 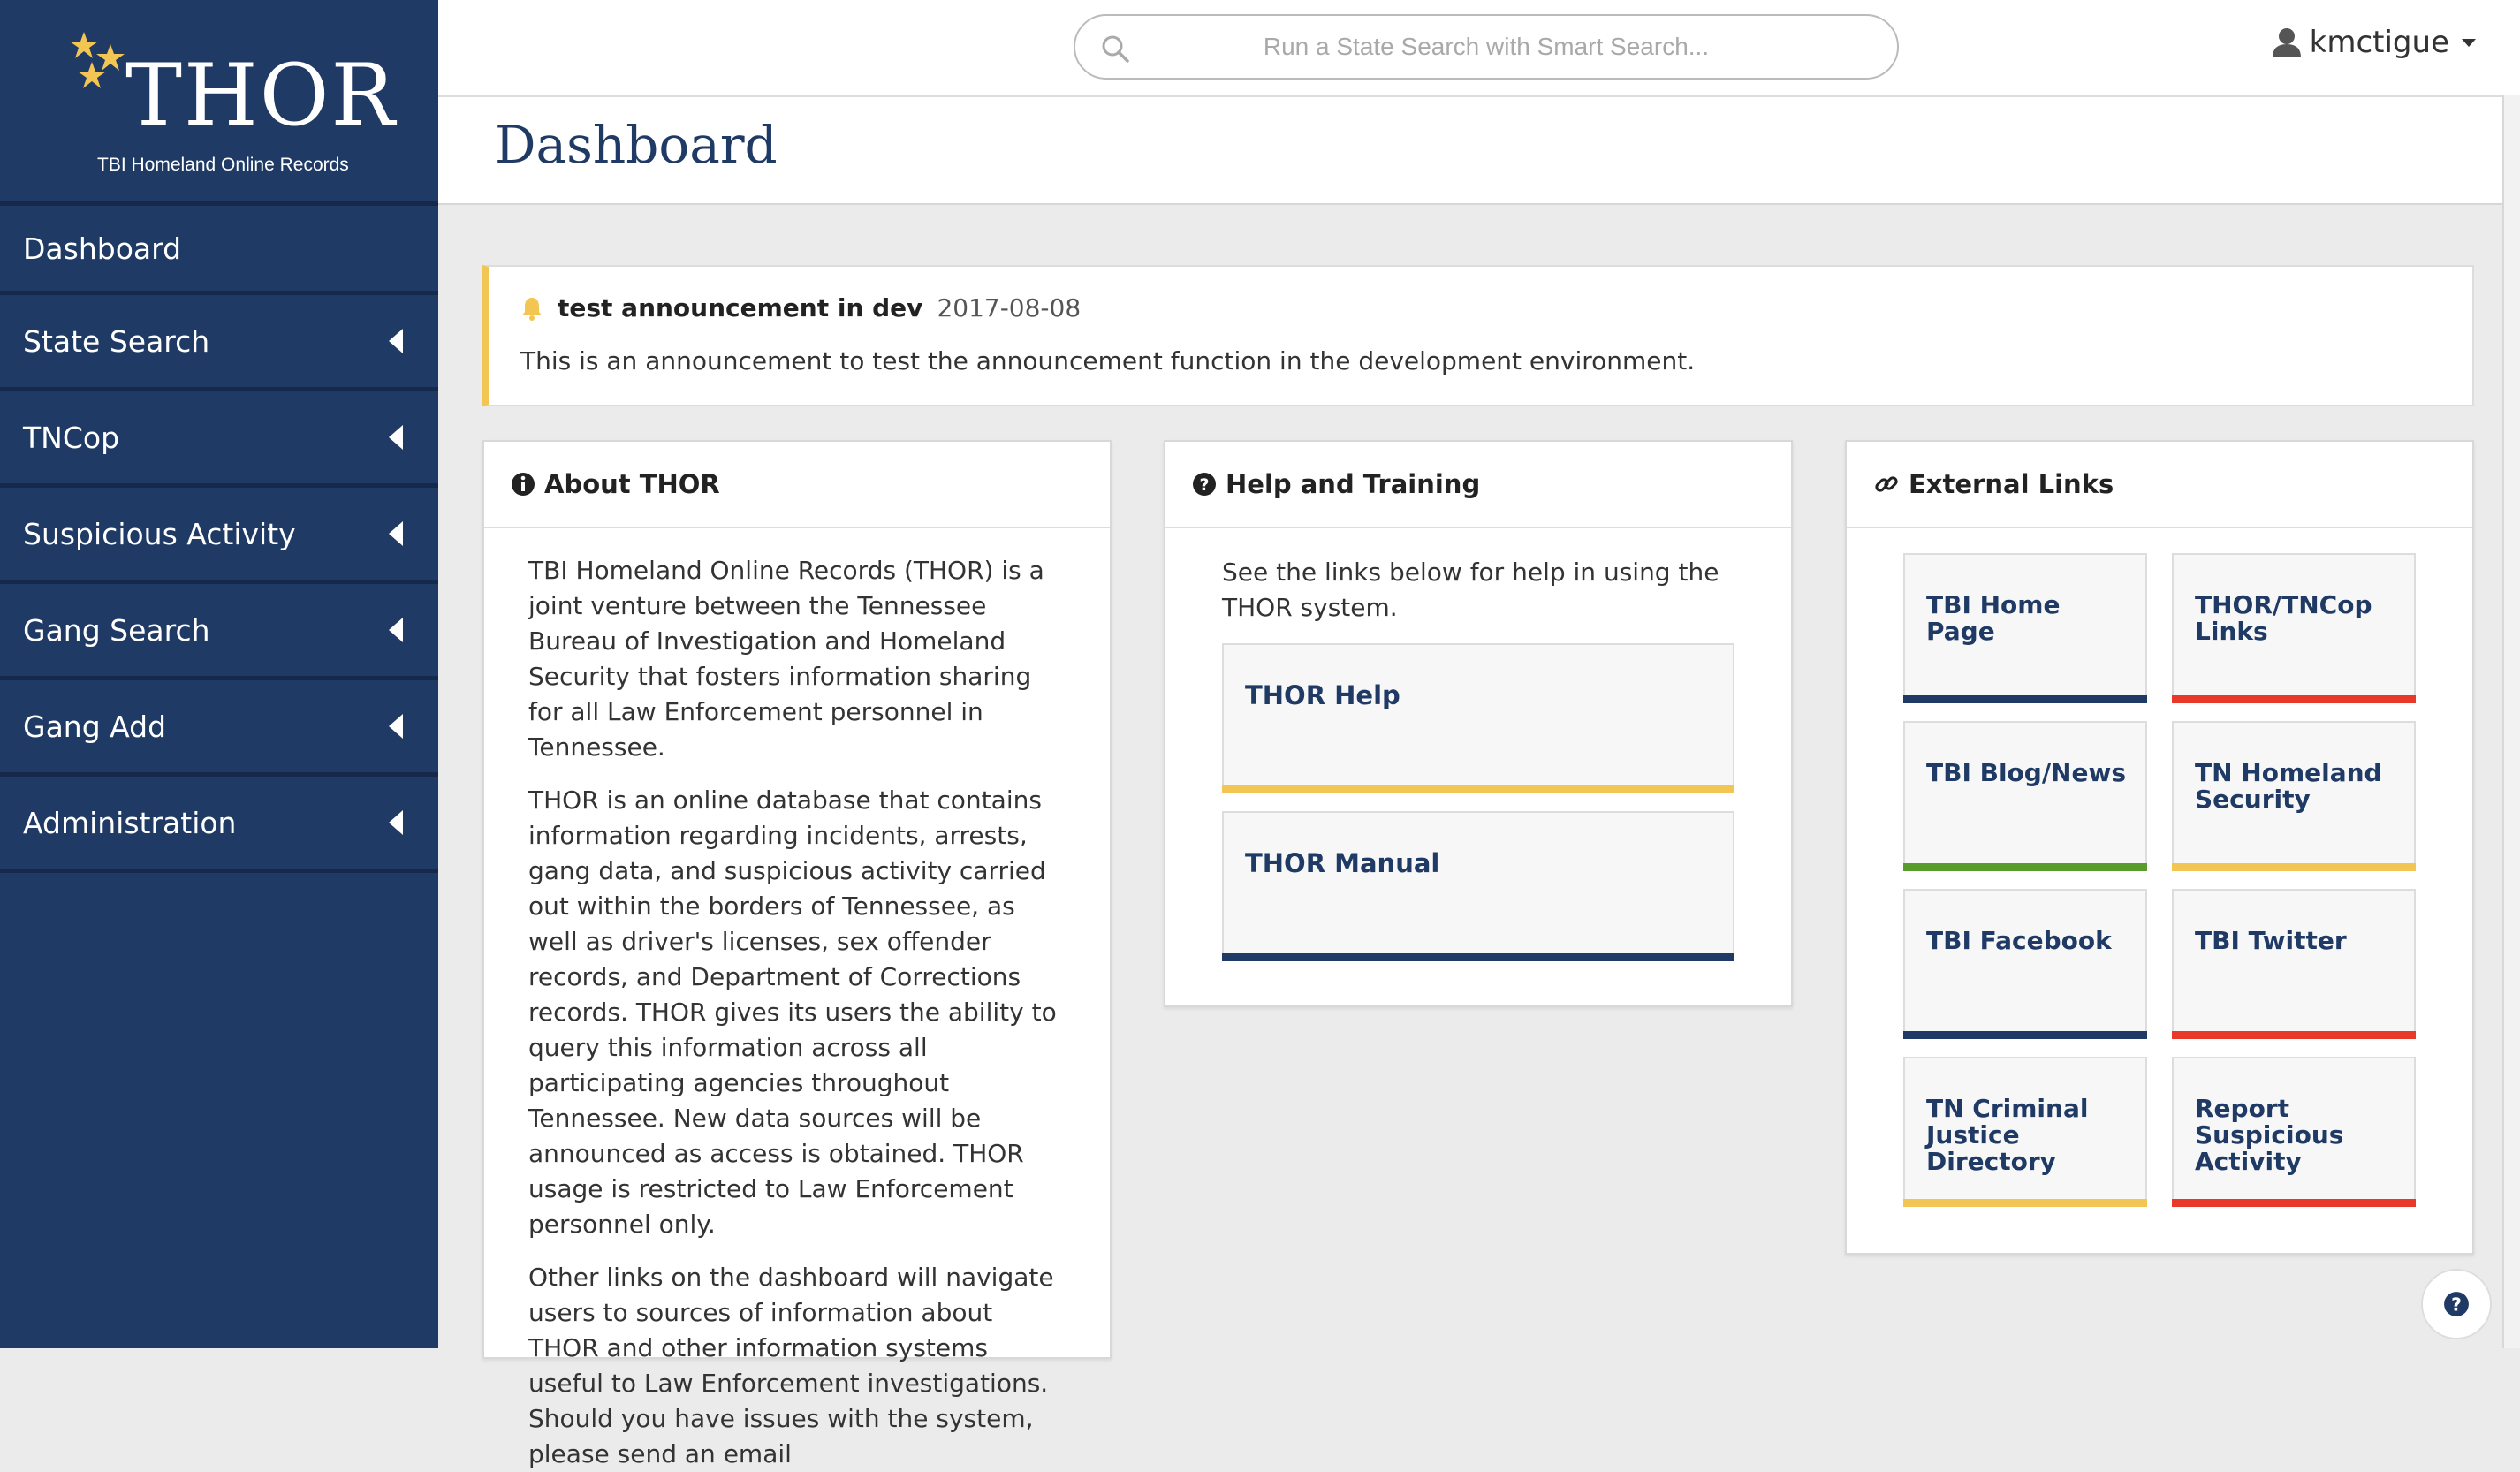 What do you see at coordinates (219, 632) in the screenshot?
I see `sidebar-item-gang-search: Gang Search` at bounding box center [219, 632].